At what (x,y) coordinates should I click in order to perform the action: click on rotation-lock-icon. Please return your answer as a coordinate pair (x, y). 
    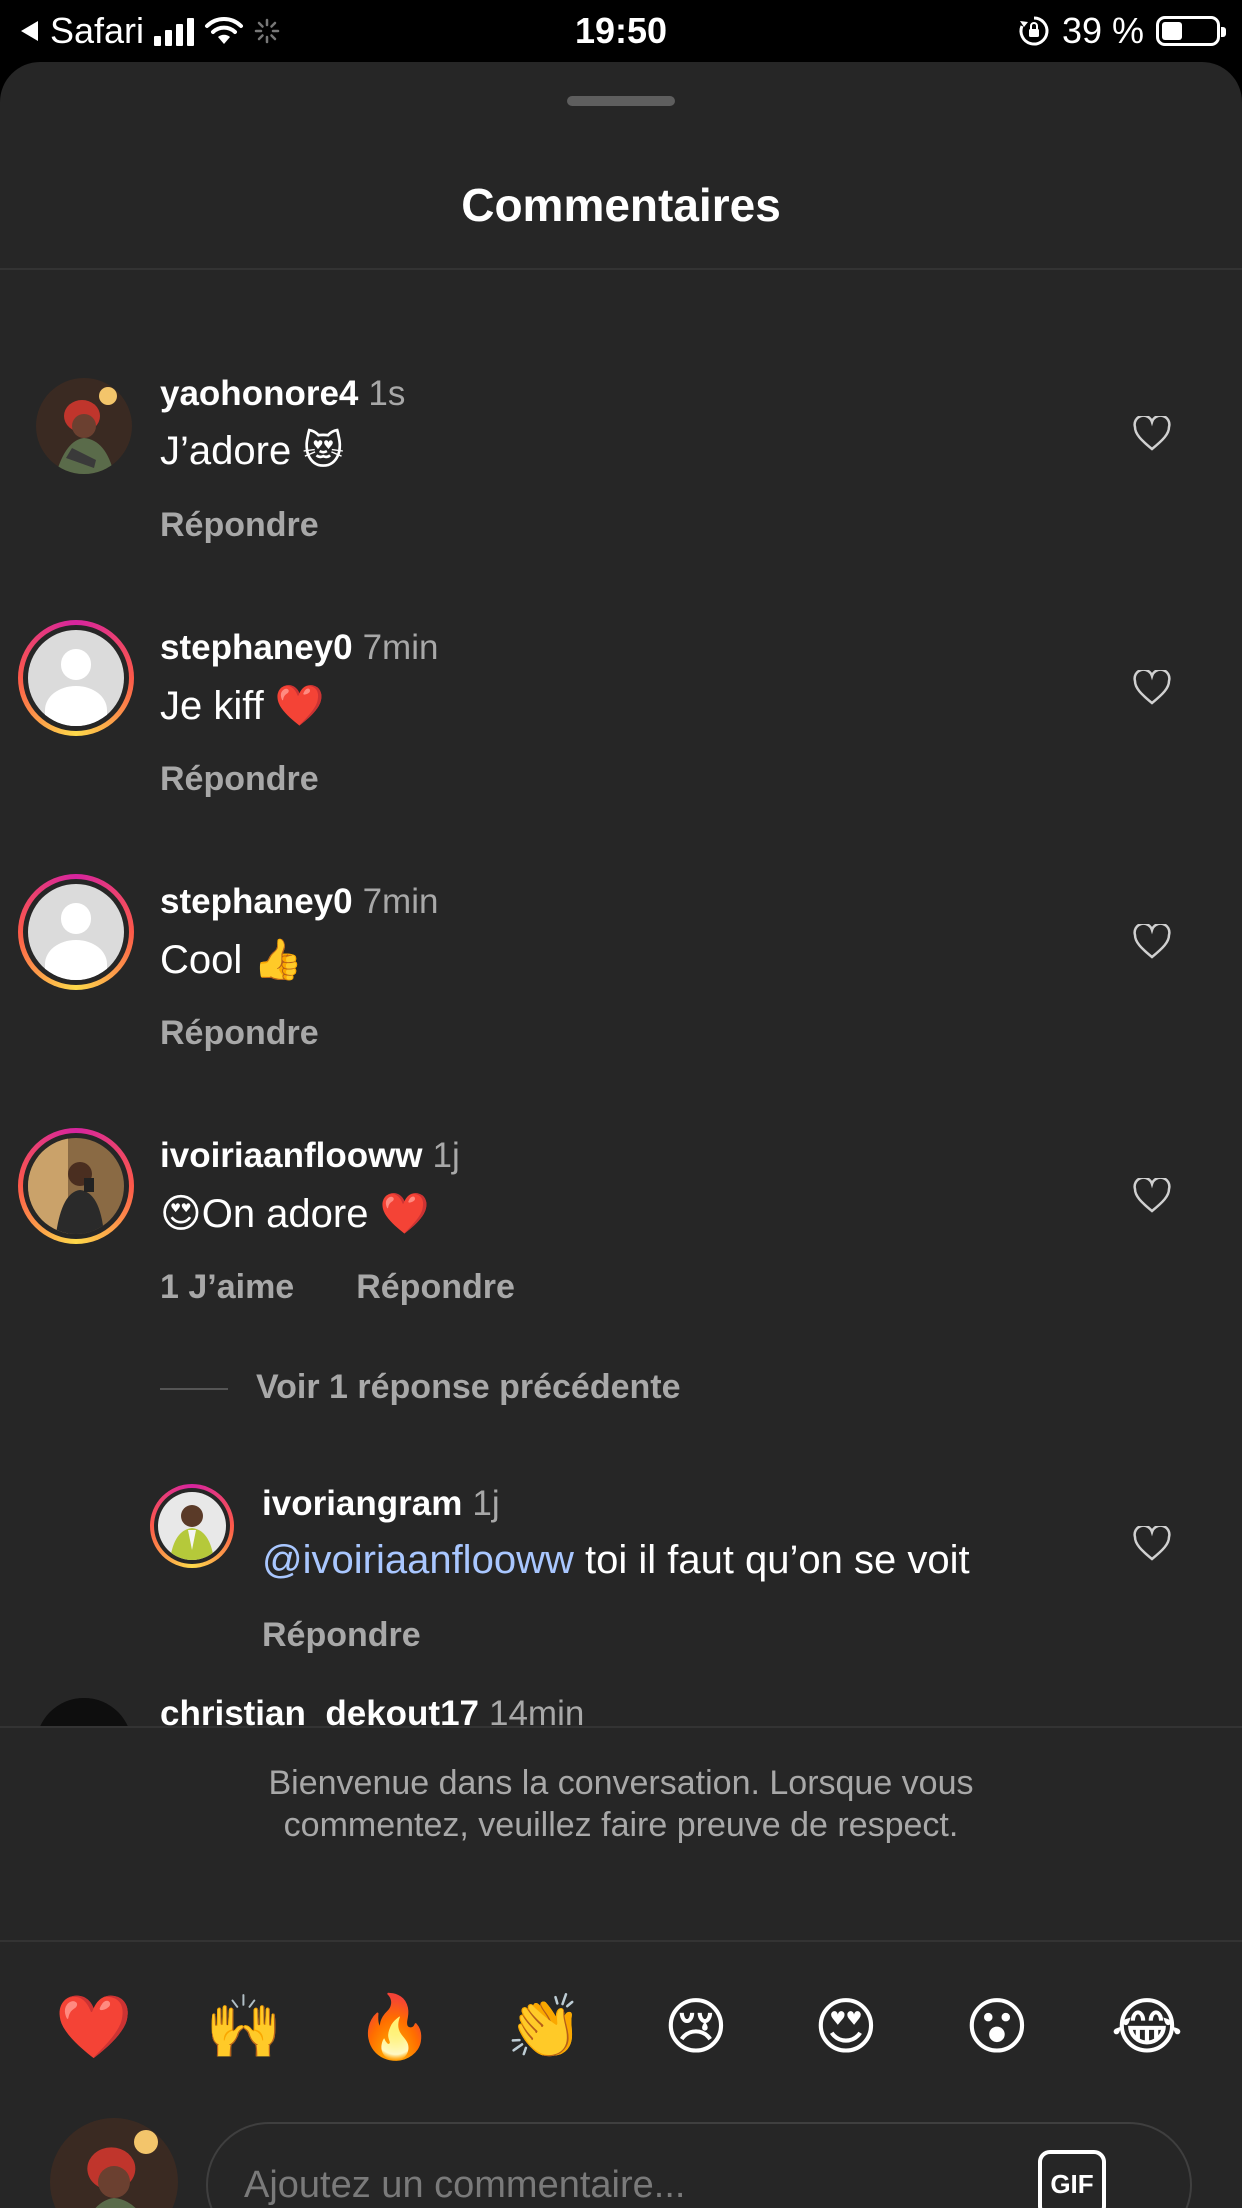
    Looking at the image, I should click on (1034, 31).